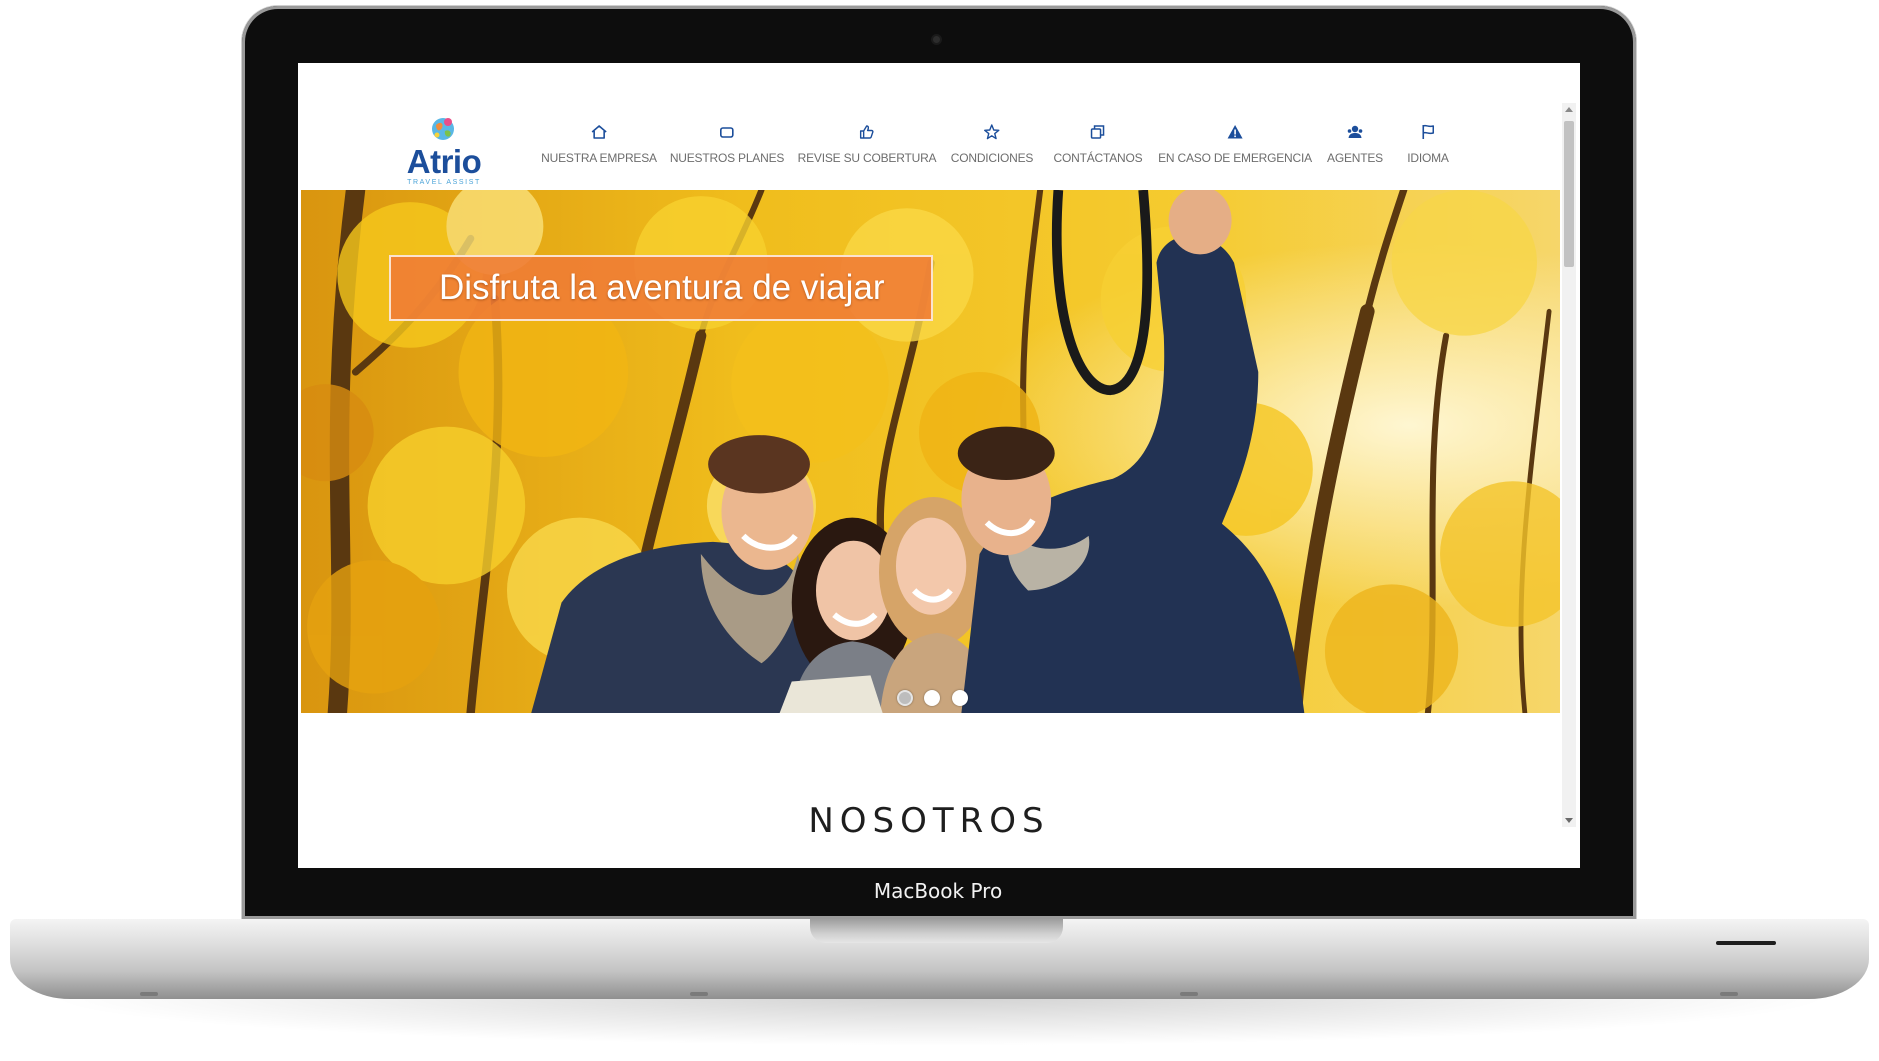 The height and width of the screenshot is (1061, 1879). Describe the element at coordinates (1569, 820) in the screenshot. I see `scroll-down-arrow-icon` at that location.